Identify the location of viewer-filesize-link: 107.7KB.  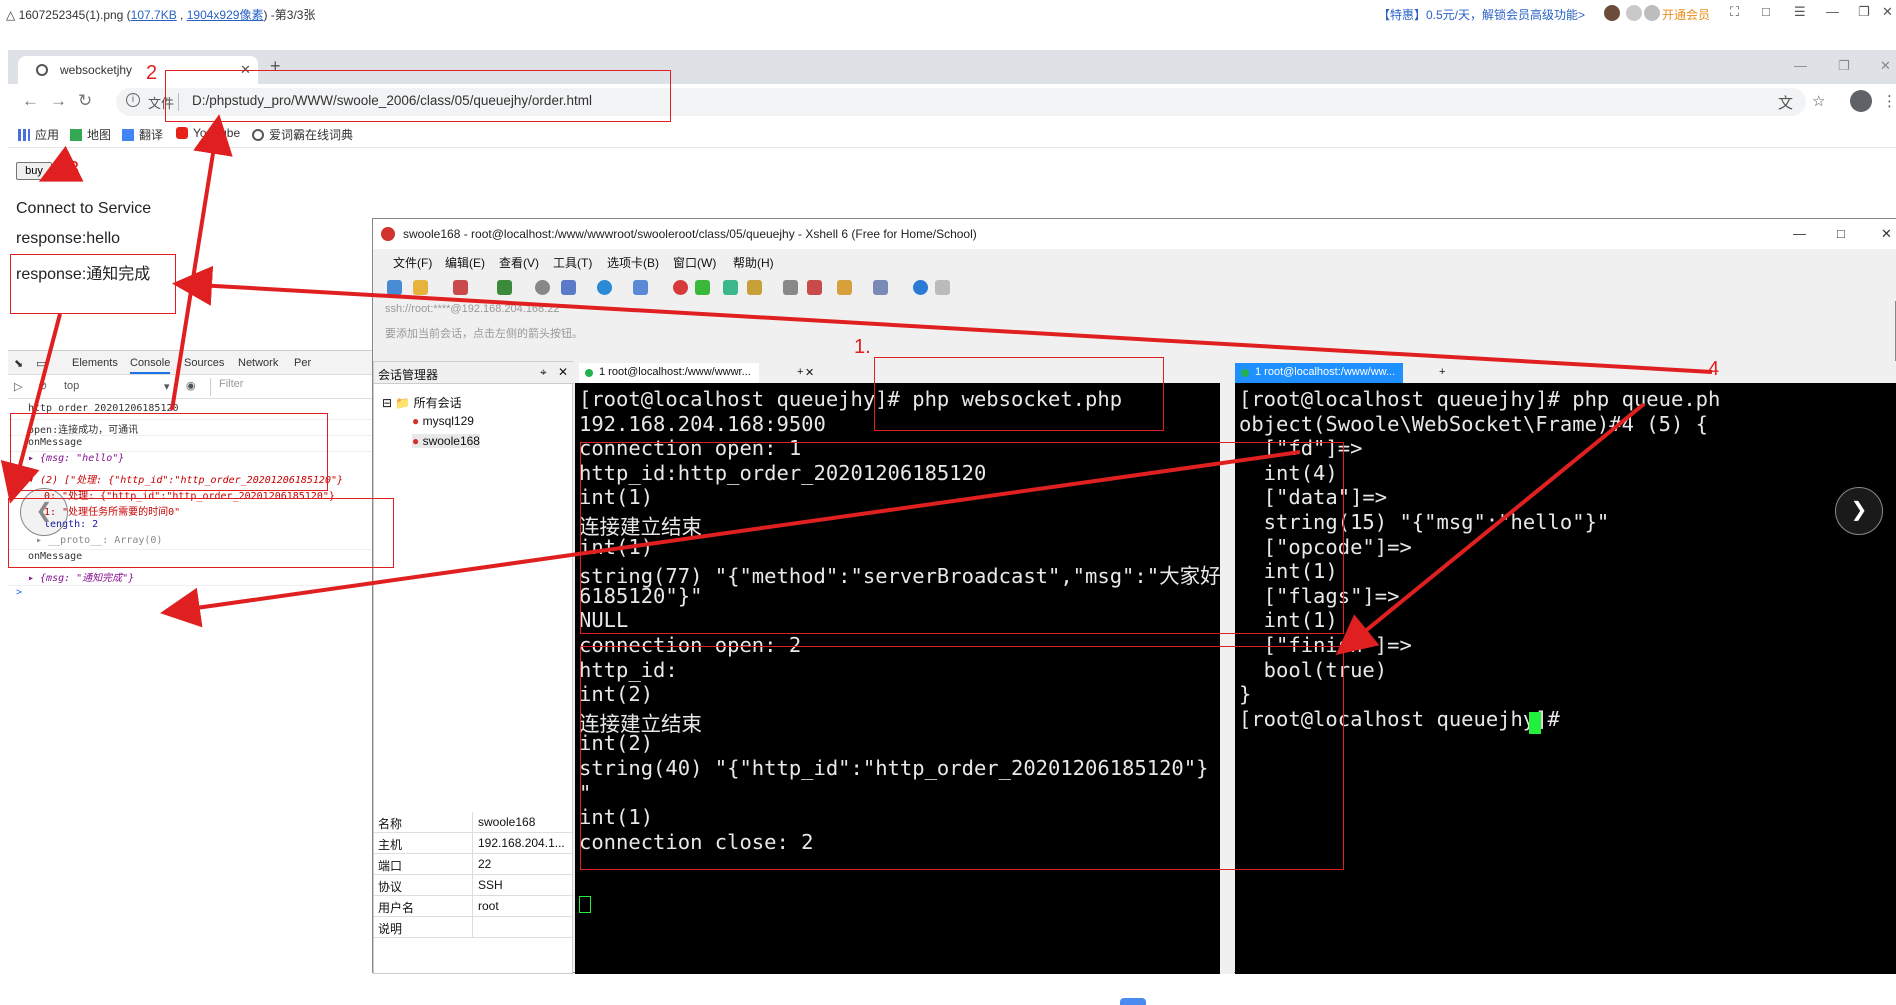
(154, 15).